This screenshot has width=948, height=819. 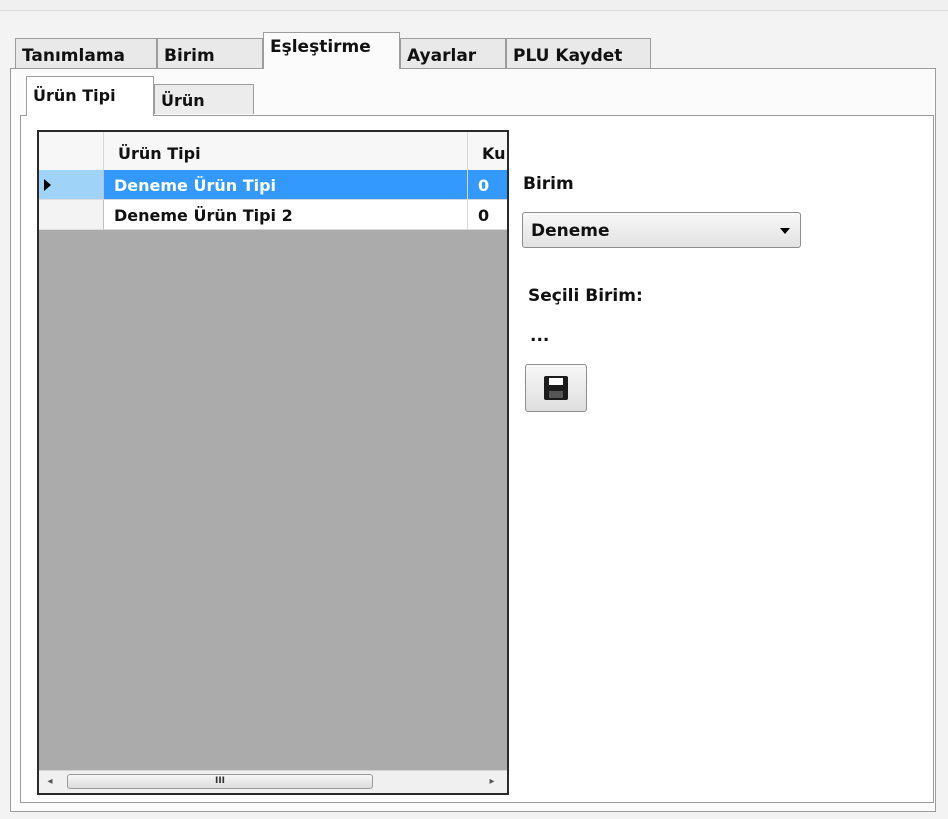 I want to click on scroll-right-icon: ▸, so click(x=492, y=782).